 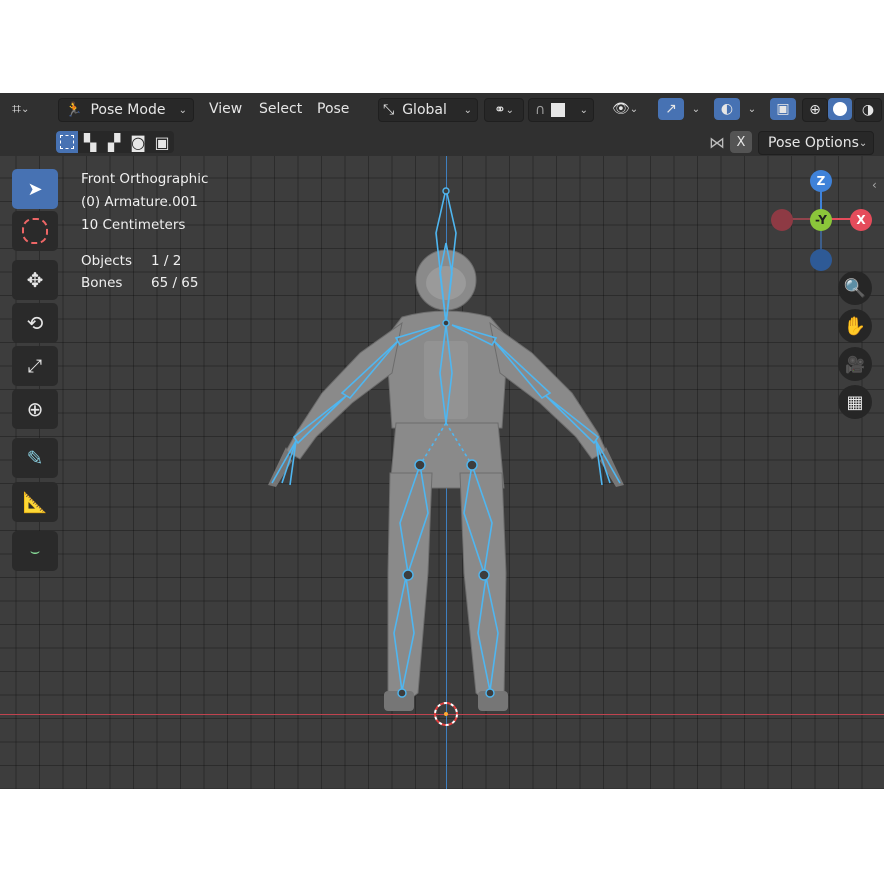 I want to click on ortho-toggle-button: ▦, so click(x=855, y=402).